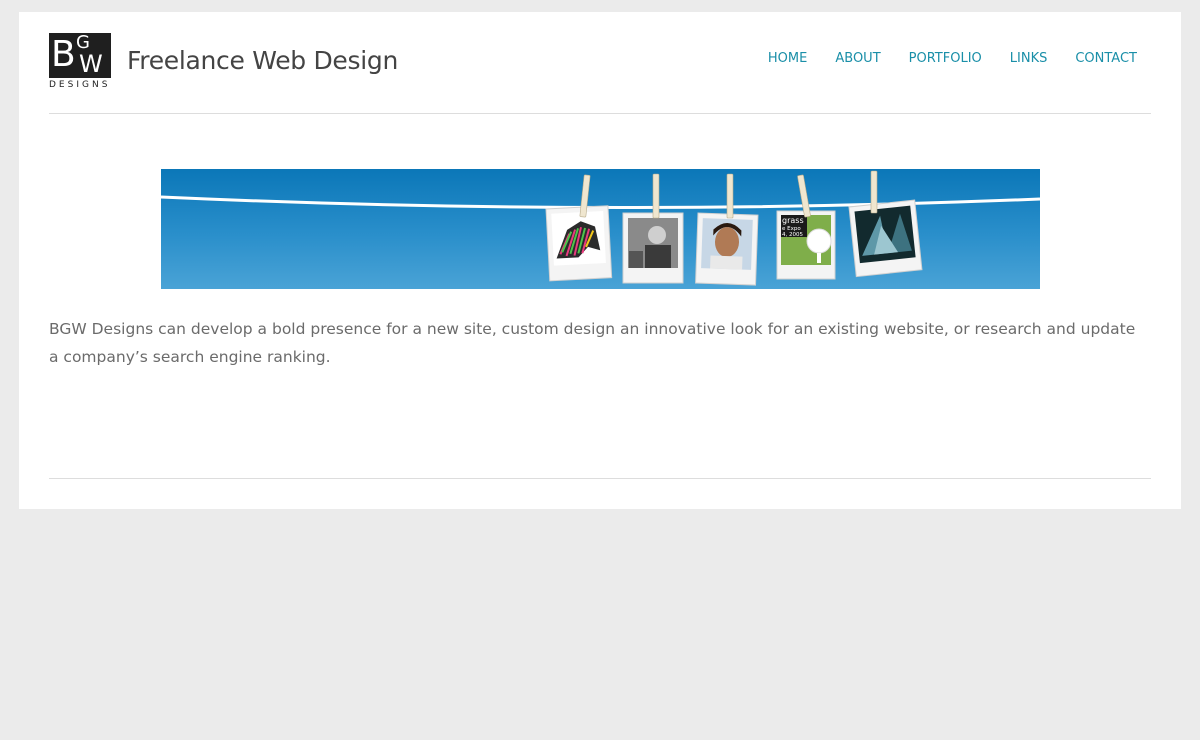 This screenshot has height=740, width=1200. I want to click on site-logo: B G W DESIGNS, so click(80, 61).